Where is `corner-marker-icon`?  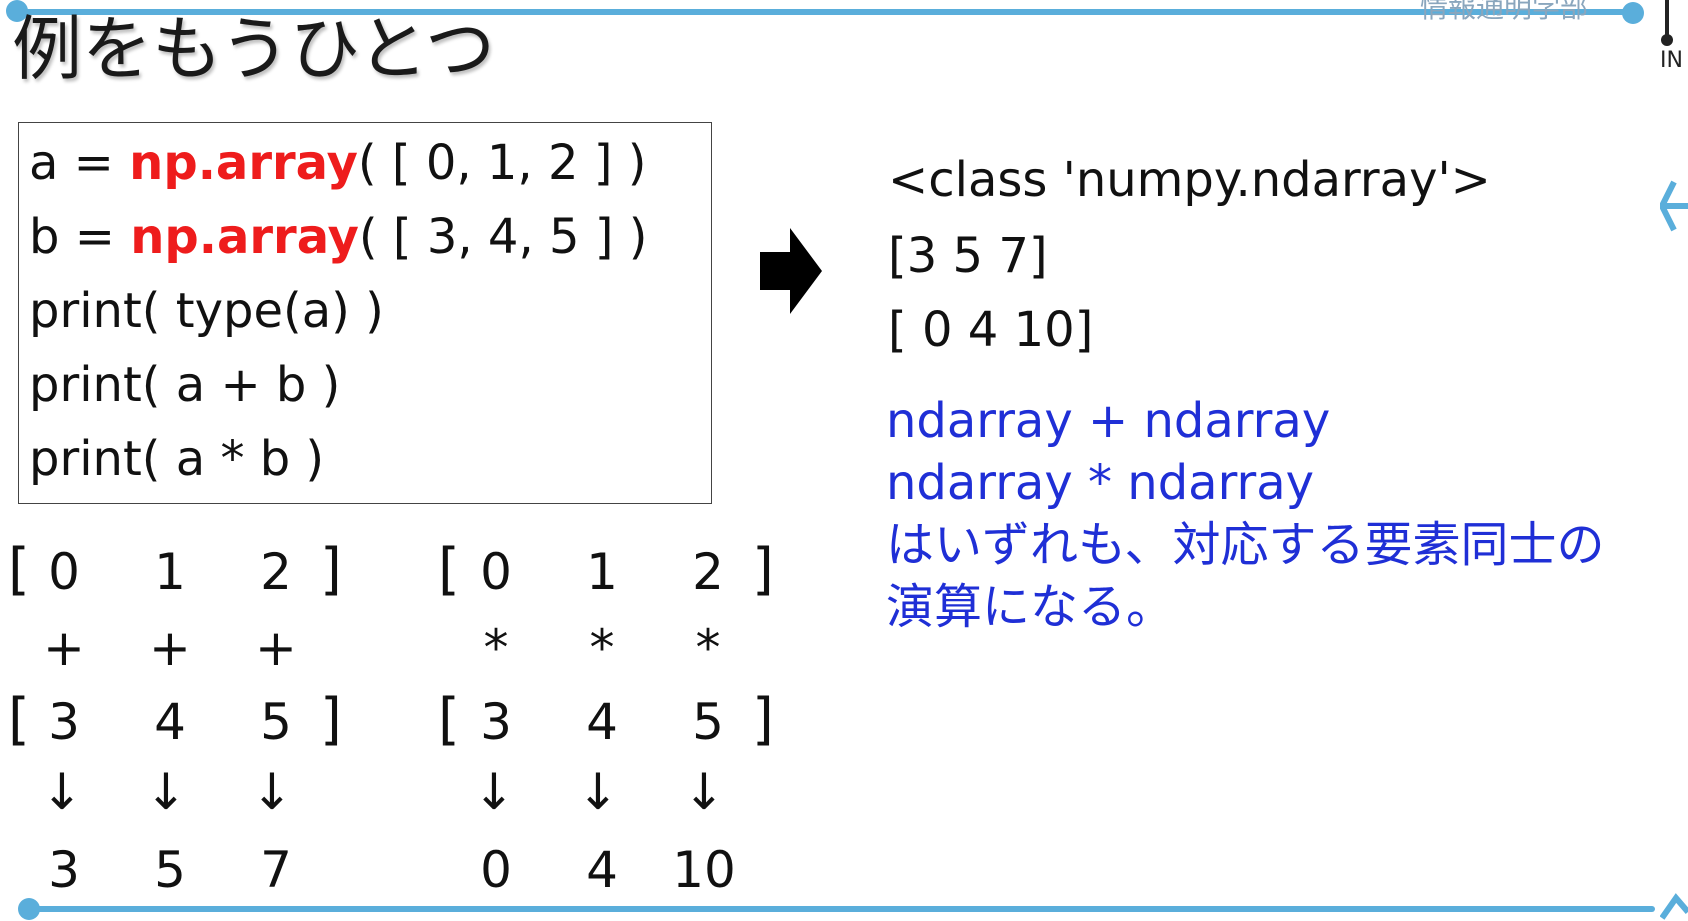
corner-marker-icon is located at coordinates (1674, 906).